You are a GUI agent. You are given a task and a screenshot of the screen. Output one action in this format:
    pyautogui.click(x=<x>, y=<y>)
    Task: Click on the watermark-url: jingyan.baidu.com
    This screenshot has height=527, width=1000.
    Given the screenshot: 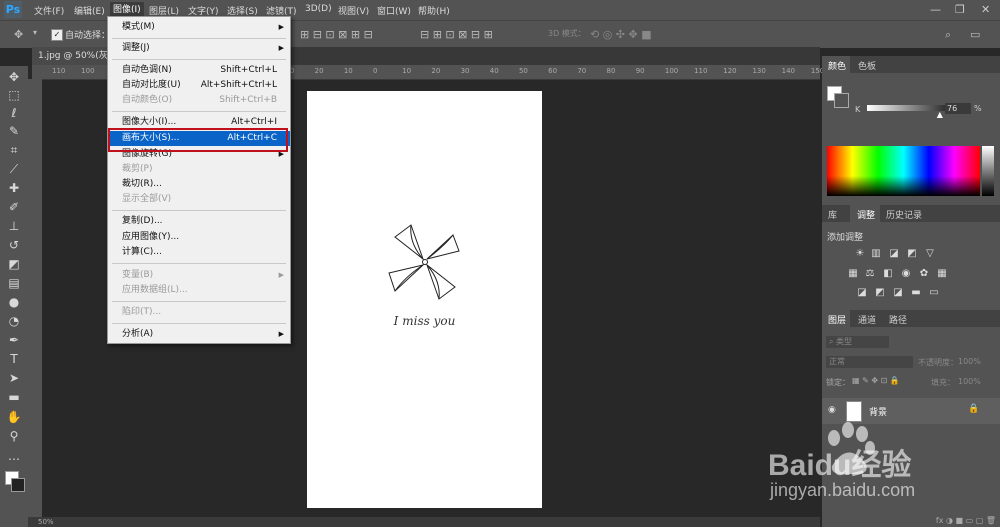 What is the action you would take?
    pyautogui.click(x=843, y=490)
    